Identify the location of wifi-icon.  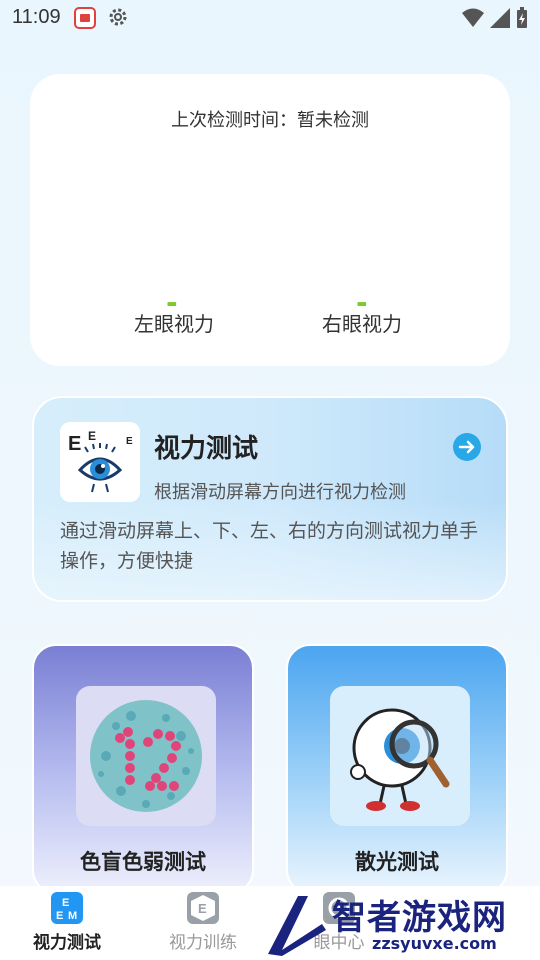
(473, 17).